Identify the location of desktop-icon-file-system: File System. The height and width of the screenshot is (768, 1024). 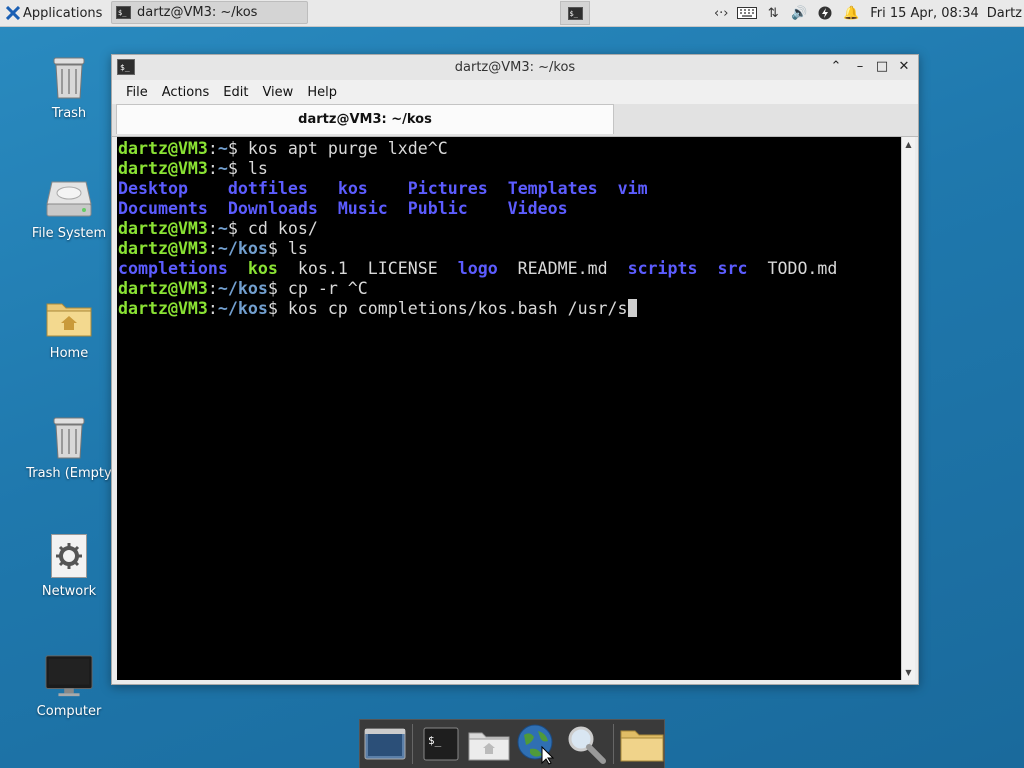
(69, 207).